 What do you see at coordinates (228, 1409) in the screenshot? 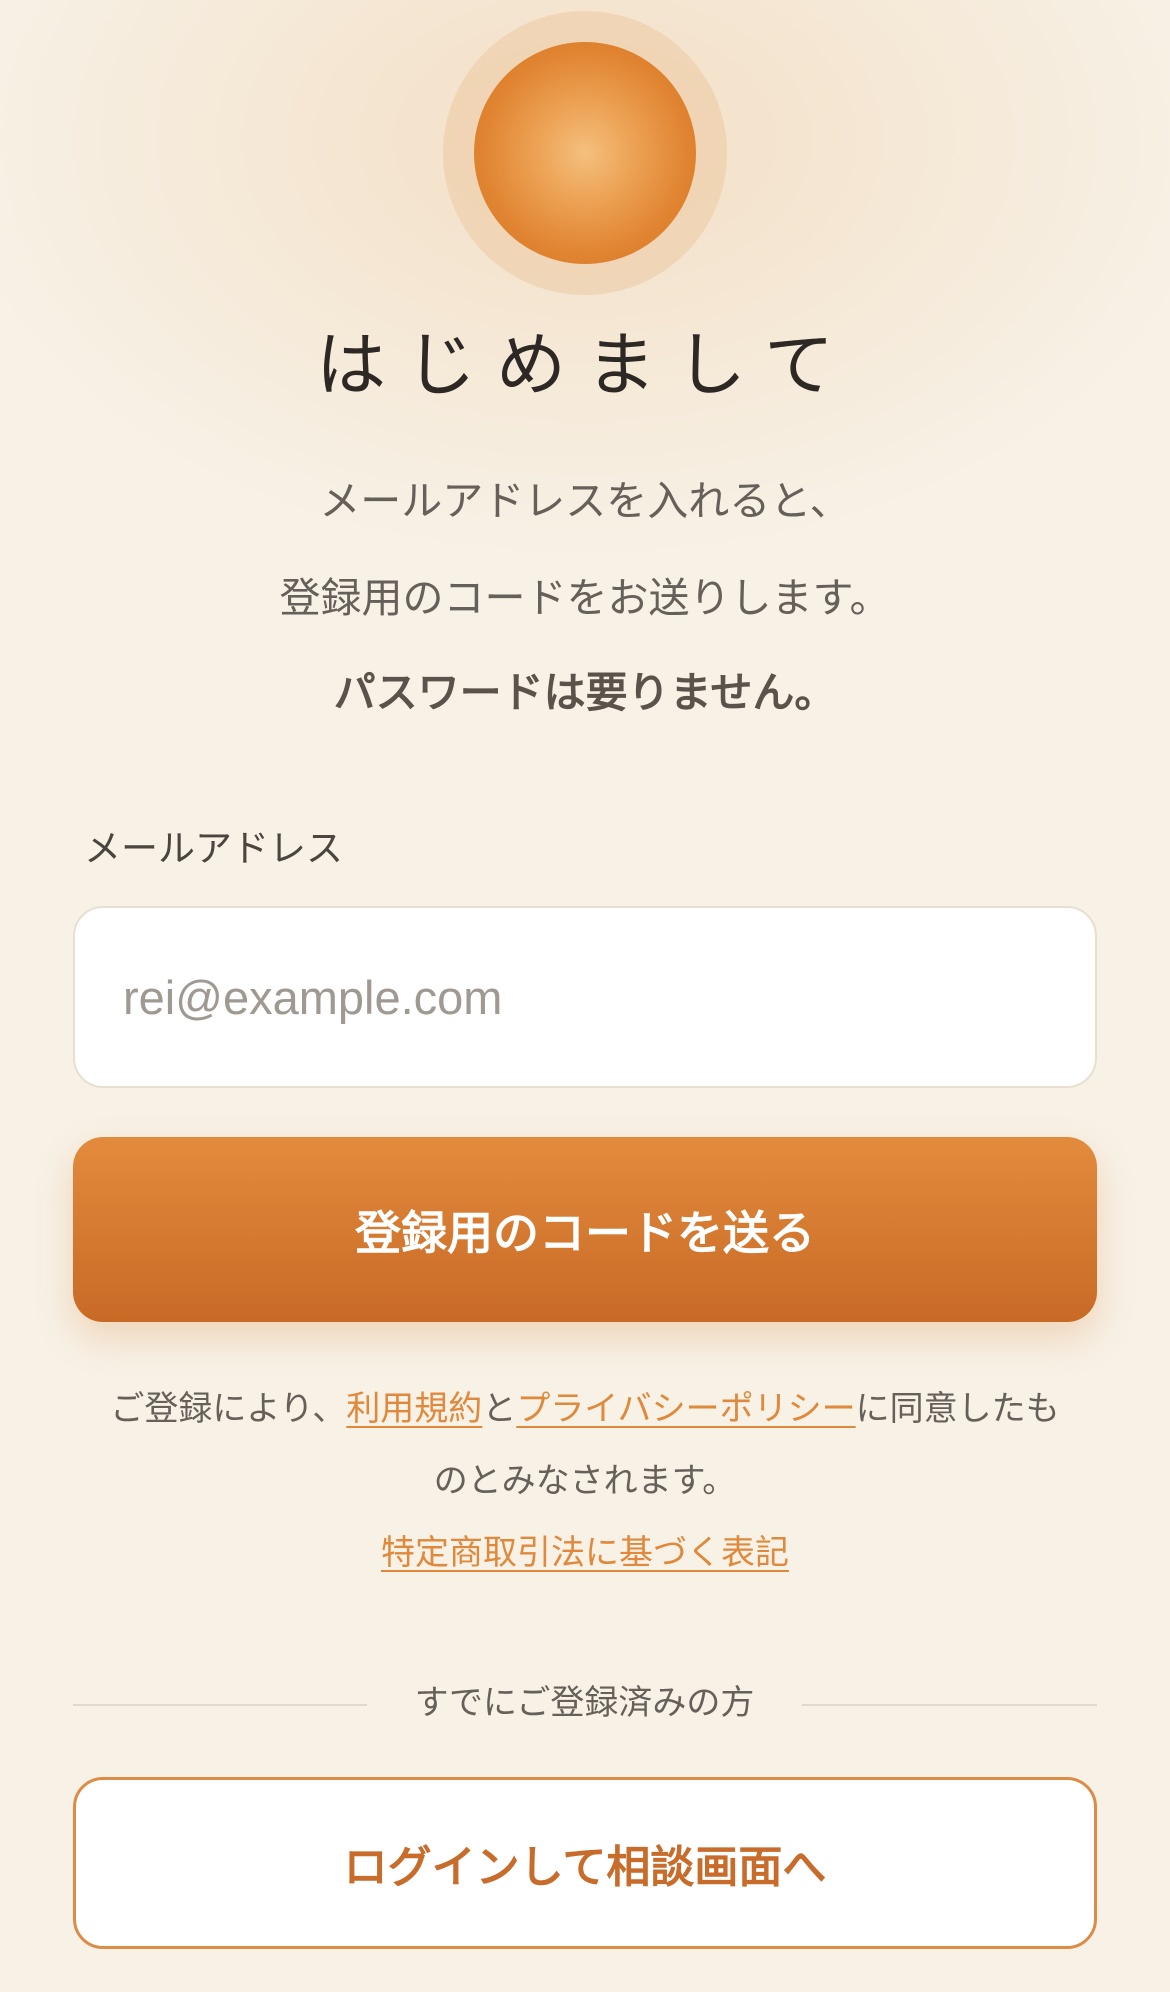
I see `terms-prefix: ご登録により、` at bounding box center [228, 1409].